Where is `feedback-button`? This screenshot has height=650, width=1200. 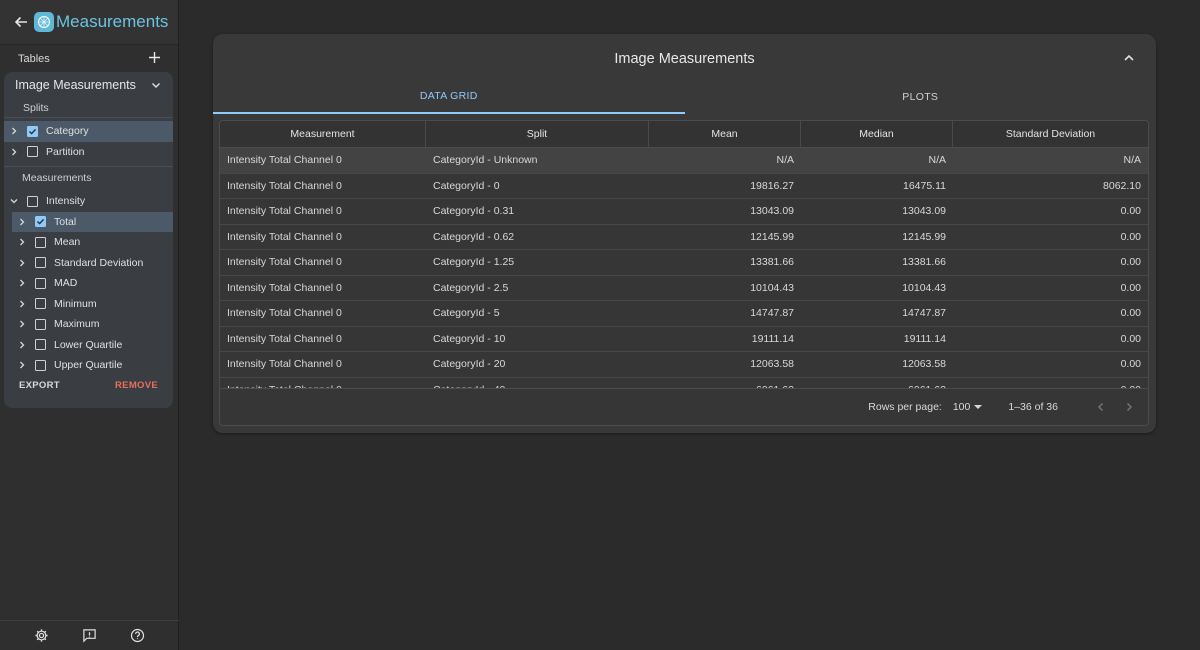 feedback-button is located at coordinates (89, 636).